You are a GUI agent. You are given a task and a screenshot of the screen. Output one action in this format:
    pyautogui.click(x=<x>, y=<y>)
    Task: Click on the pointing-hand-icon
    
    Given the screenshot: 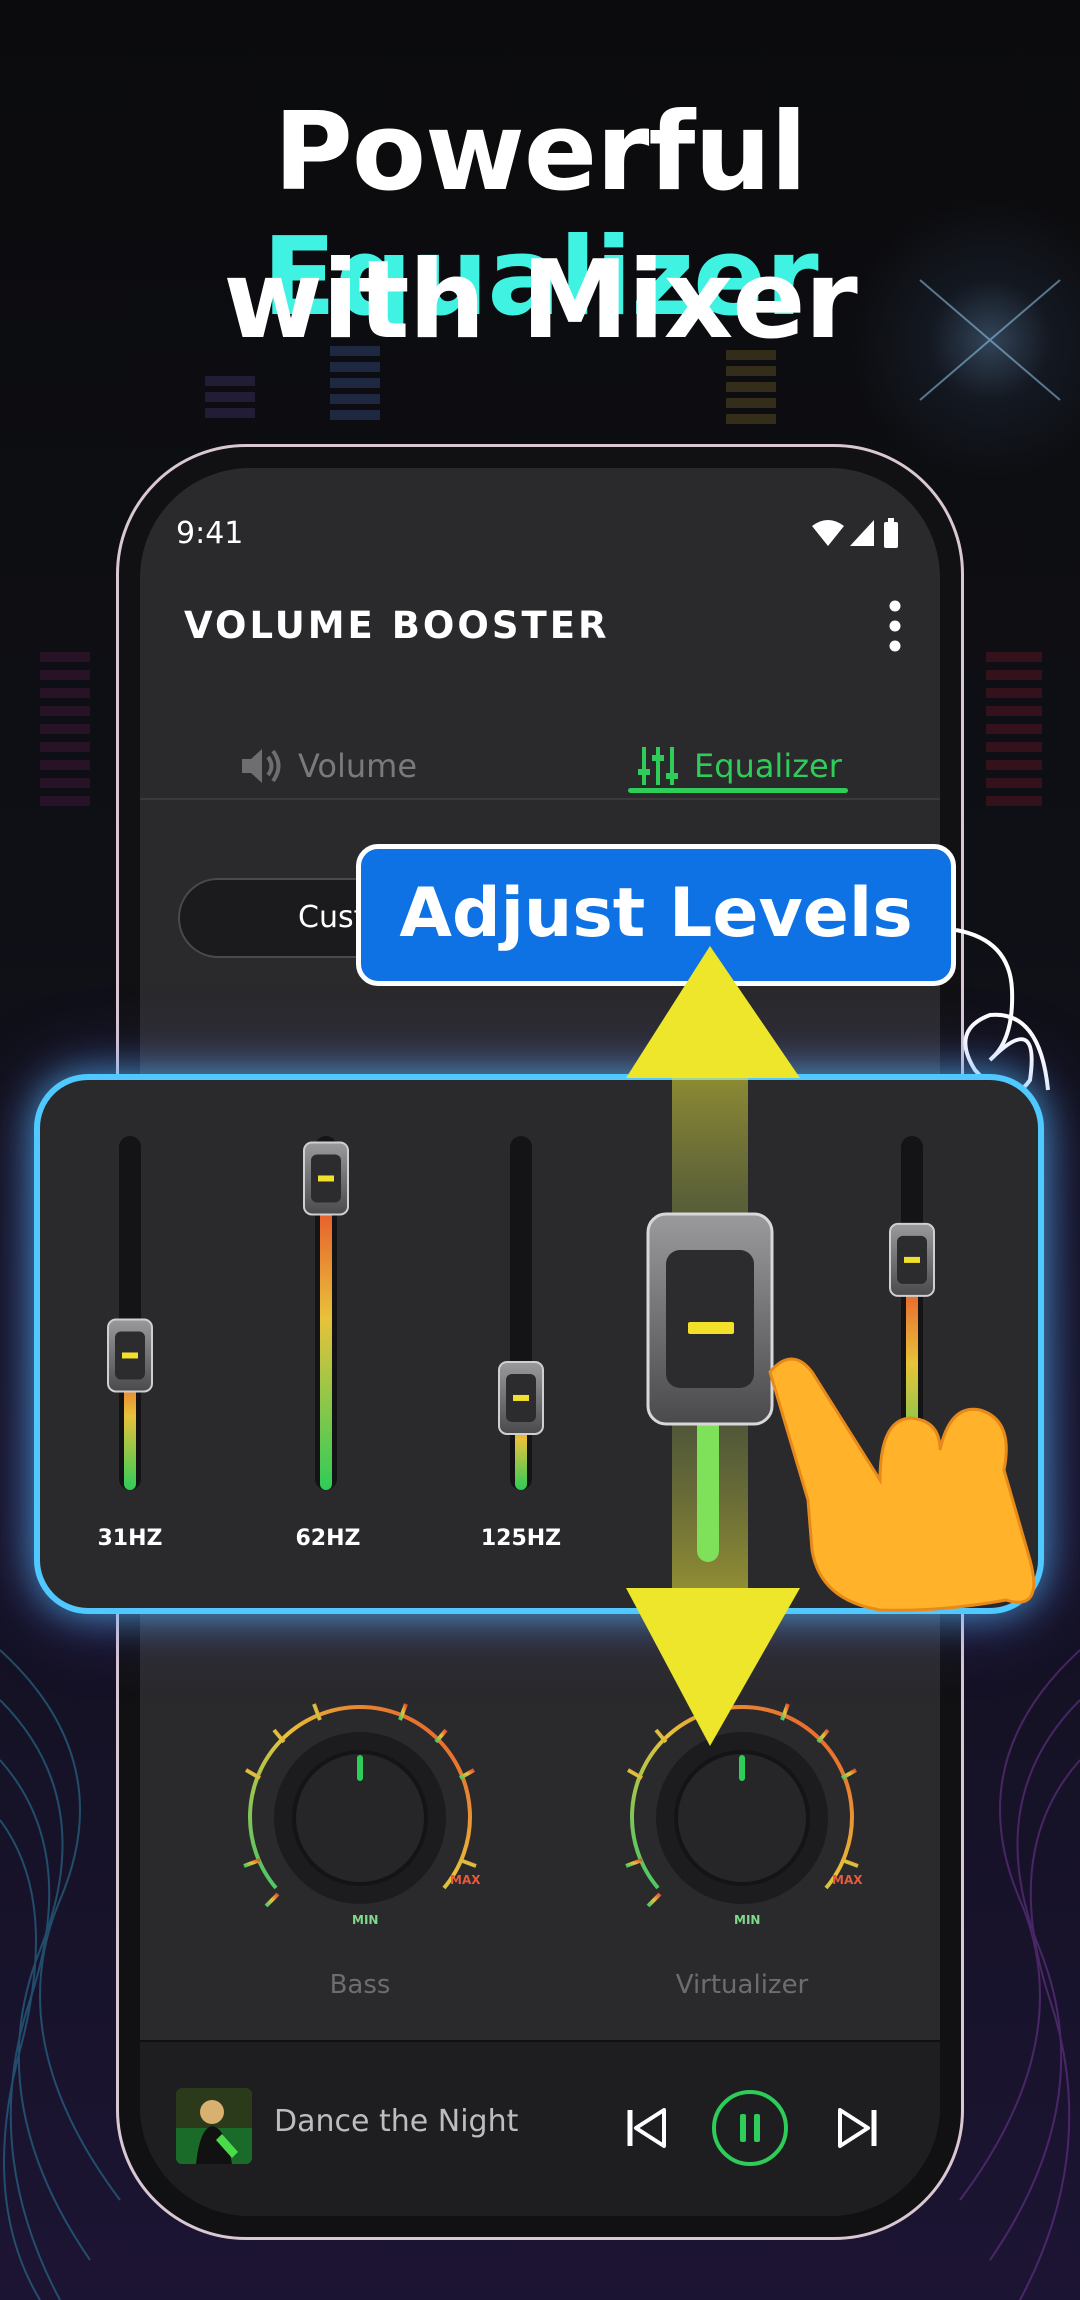 What is the action you would take?
    pyautogui.click(x=902, y=1484)
    